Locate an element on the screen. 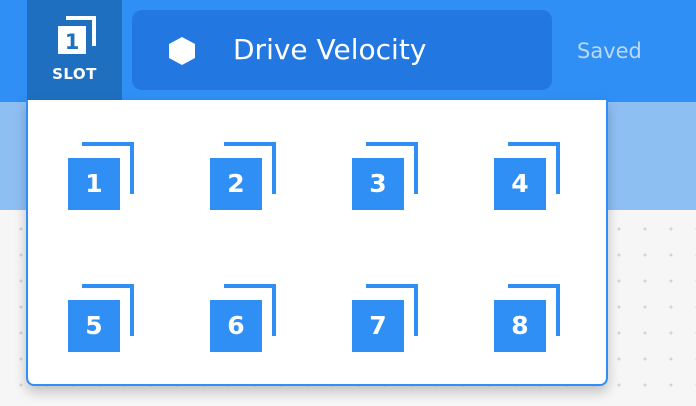 The height and width of the screenshot is (406, 696). slot-number: 2 is located at coordinates (236, 183).